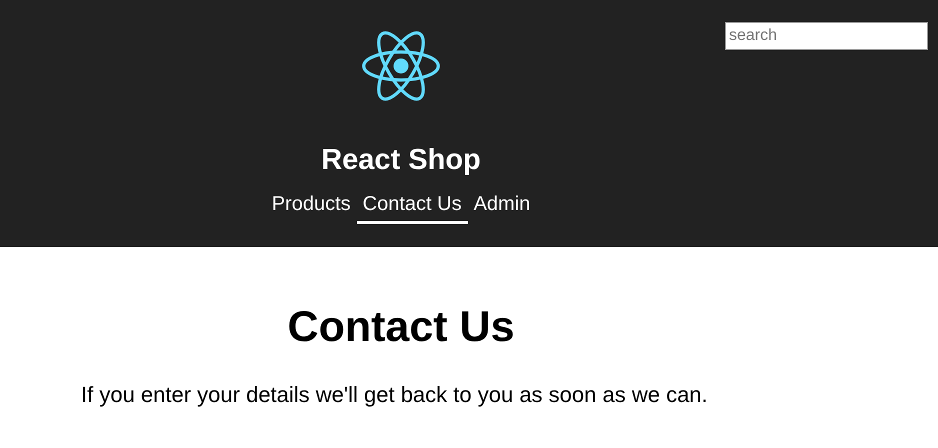  I want to click on search-field: search, so click(826, 36).